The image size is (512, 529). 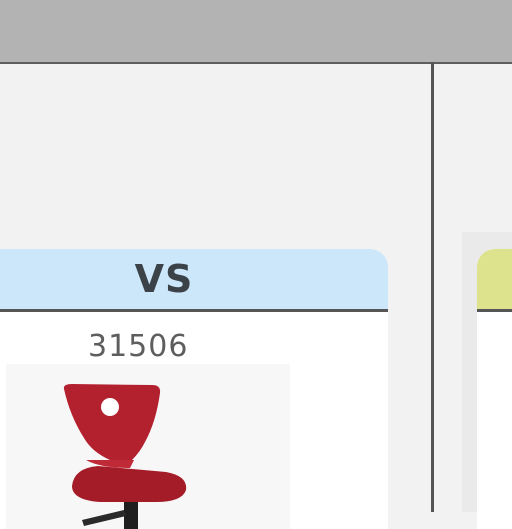 I want to click on second-product-card, so click(x=494, y=389).